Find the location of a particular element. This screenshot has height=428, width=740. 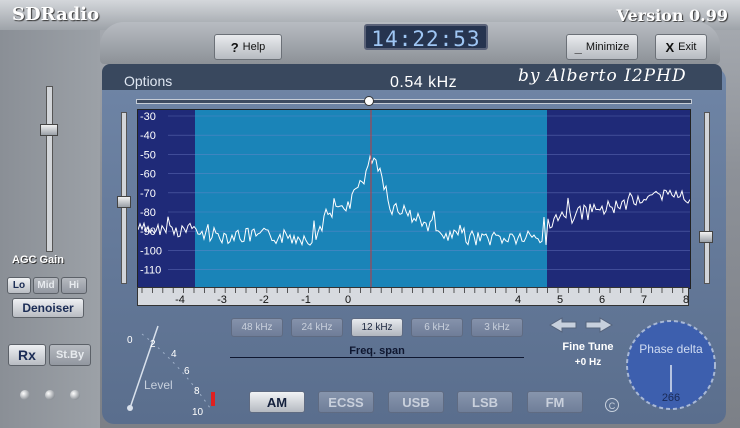

denoiser-button: Denoiser is located at coordinates (48, 308).